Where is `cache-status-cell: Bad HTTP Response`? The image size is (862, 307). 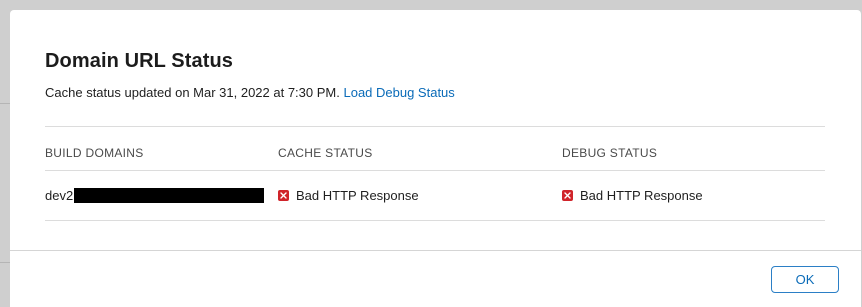
cache-status-cell: Bad HTTP Response is located at coordinates (348, 195).